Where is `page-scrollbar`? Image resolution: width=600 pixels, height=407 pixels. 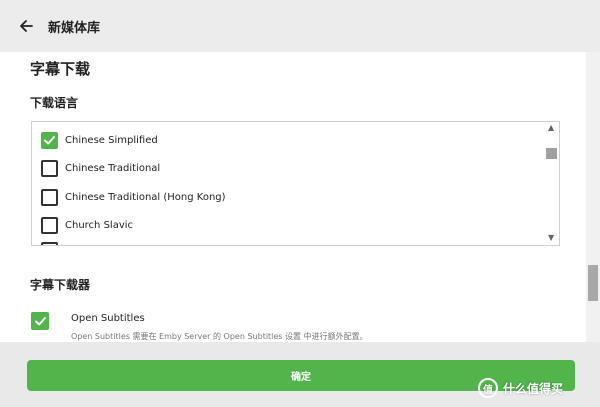 page-scrollbar is located at coordinates (593, 197).